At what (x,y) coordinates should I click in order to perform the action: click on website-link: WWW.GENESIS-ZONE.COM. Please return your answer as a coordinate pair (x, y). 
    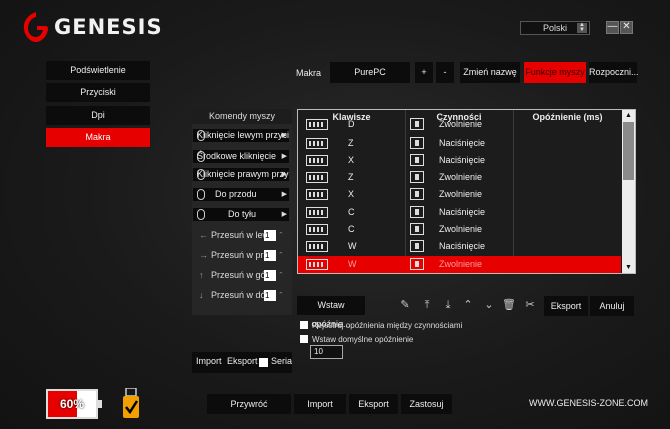
    Looking at the image, I should click on (588, 403).